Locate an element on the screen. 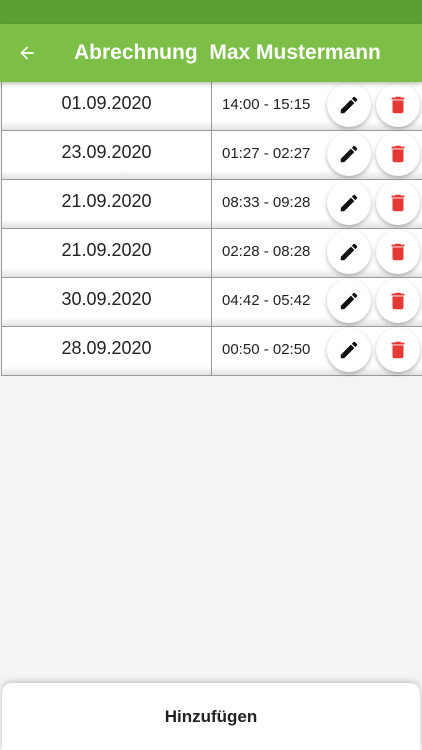 Image resolution: width=422 pixels, height=750 pixels. entry-date: 30.09.2020 is located at coordinates (107, 302).